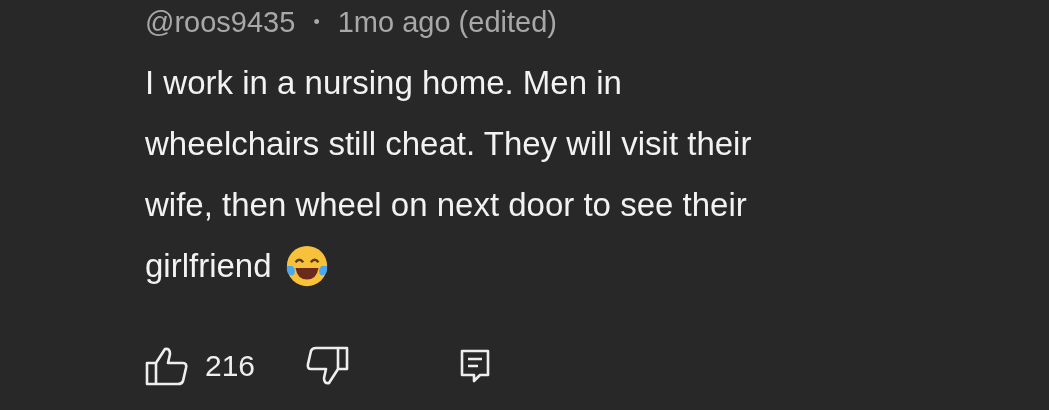  I want to click on comment-time: 1mo ago (edited), so click(447, 22).